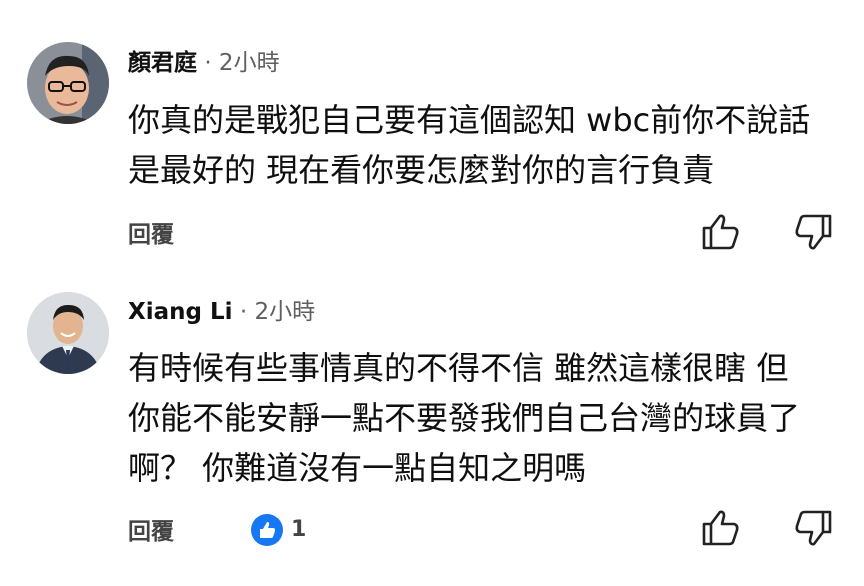 Image resolution: width=864 pixels, height=586 pixels. Describe the element at coordinates (299, 529) in the screenshot. I see `like-count: 1` at that location.